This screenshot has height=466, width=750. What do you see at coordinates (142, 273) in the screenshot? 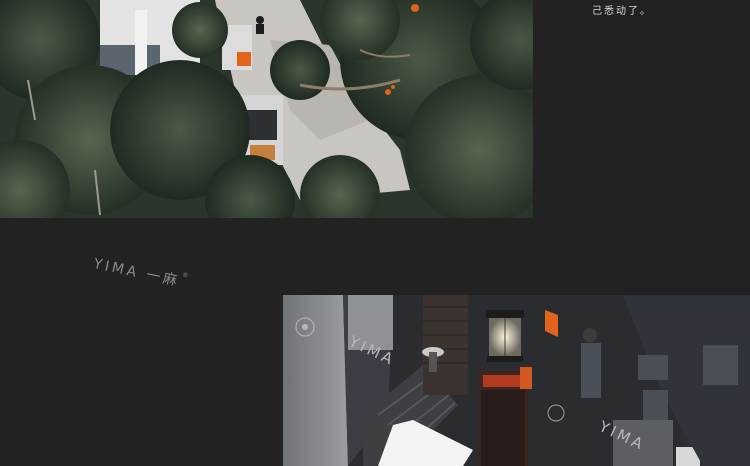
I see `brand-watermark: YIMA 一麻®` at bounding box center [142, 273].